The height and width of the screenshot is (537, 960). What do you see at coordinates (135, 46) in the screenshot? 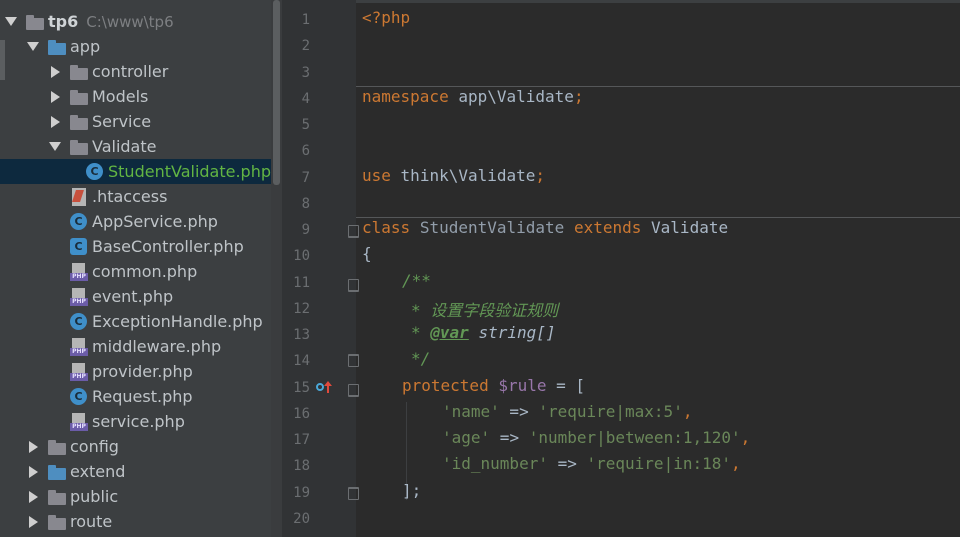
I see `tree-item-app: app` at bounding box center [135, 46].